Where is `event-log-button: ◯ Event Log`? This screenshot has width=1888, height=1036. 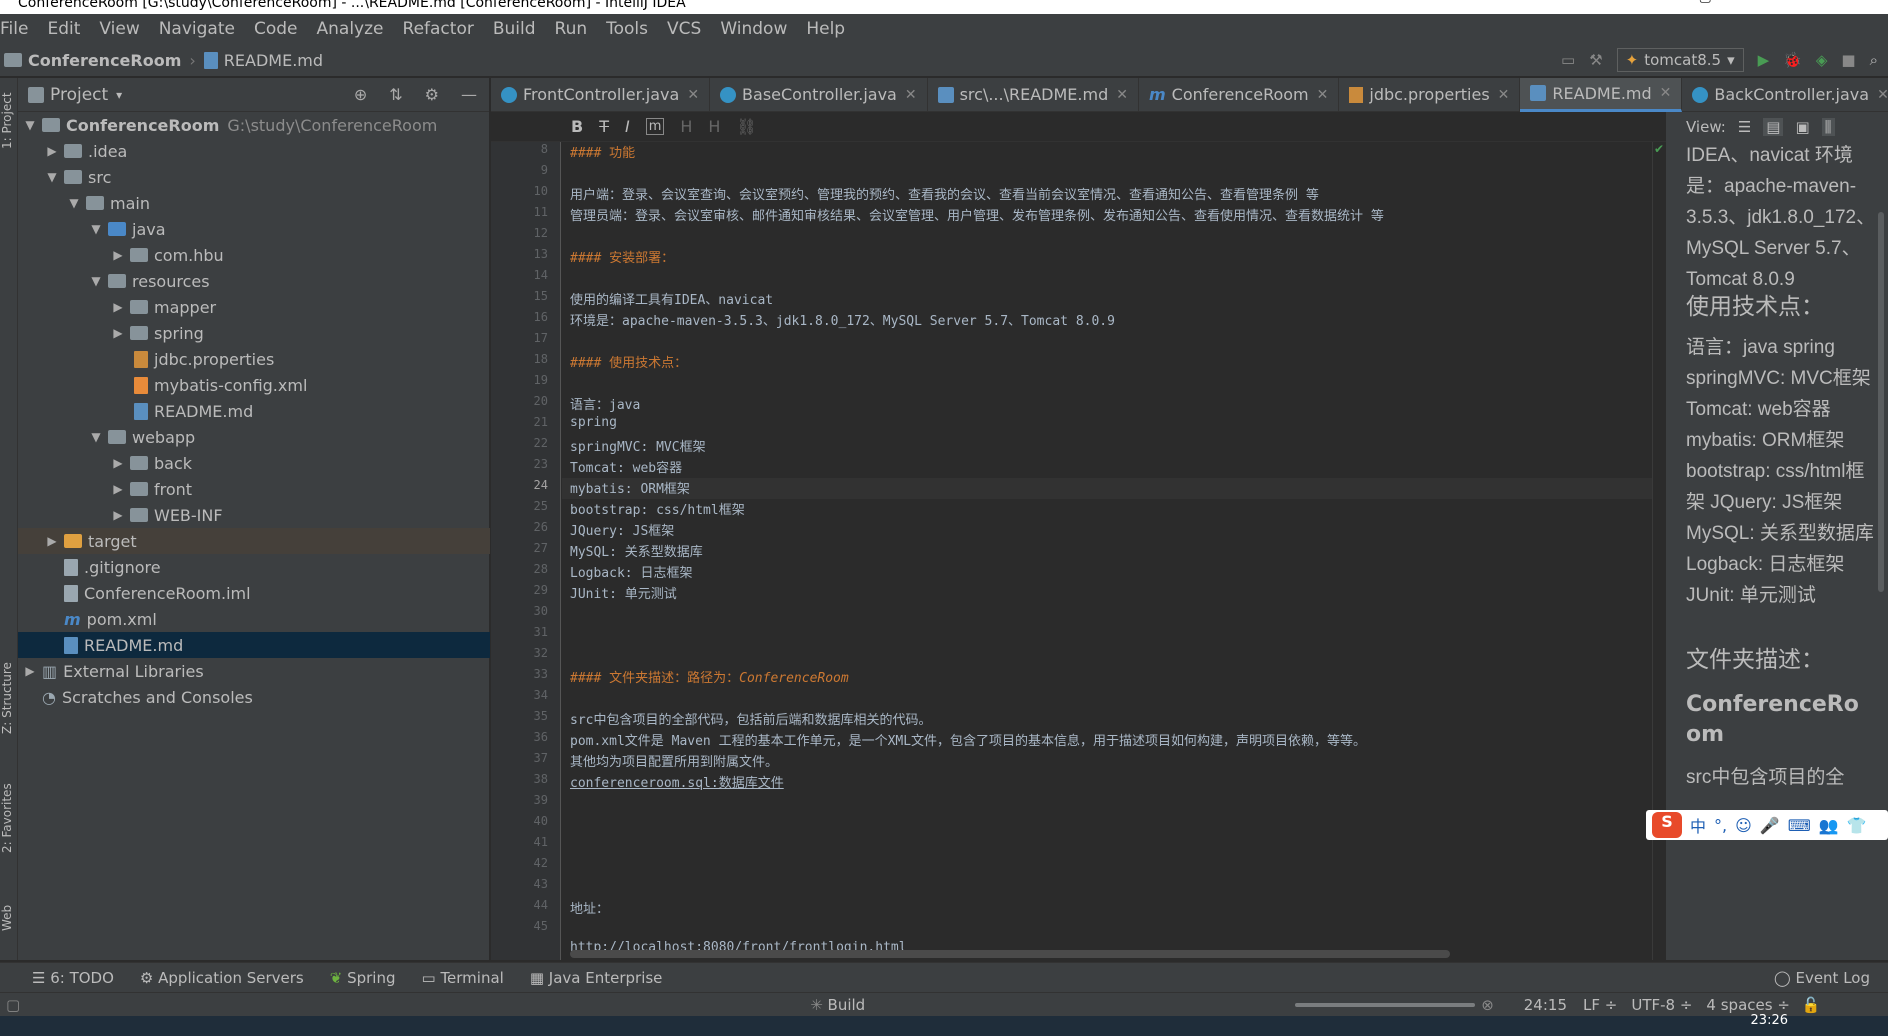 event-log-button: ◯ Event Log is located at coordinates (1831, 978).